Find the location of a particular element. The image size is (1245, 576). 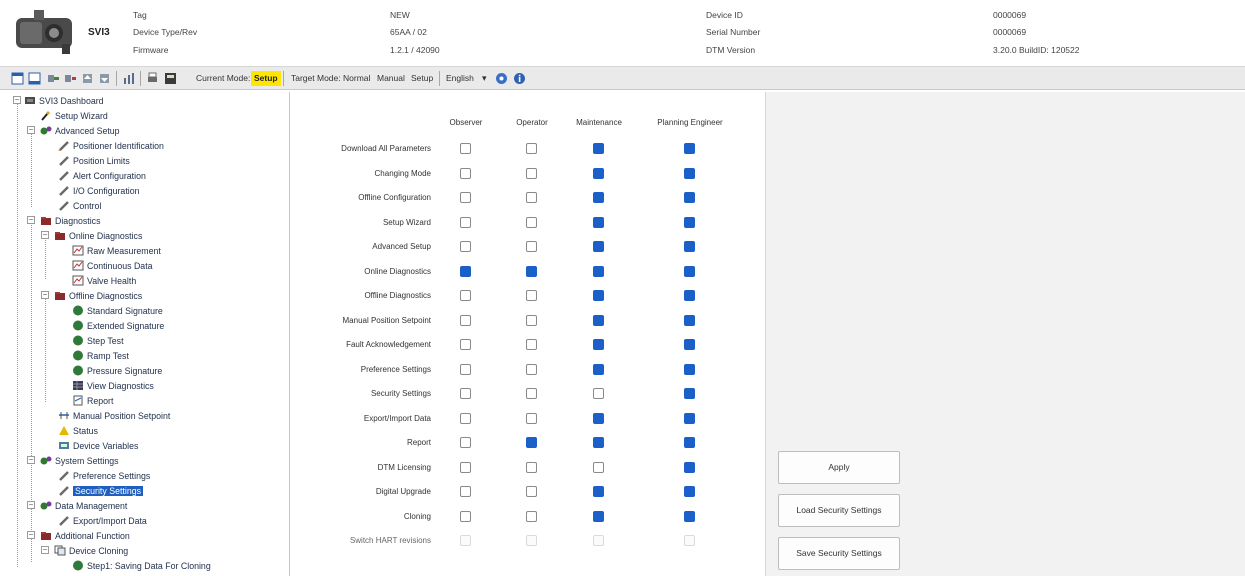

info-icon is located at coordinates (519, 78).